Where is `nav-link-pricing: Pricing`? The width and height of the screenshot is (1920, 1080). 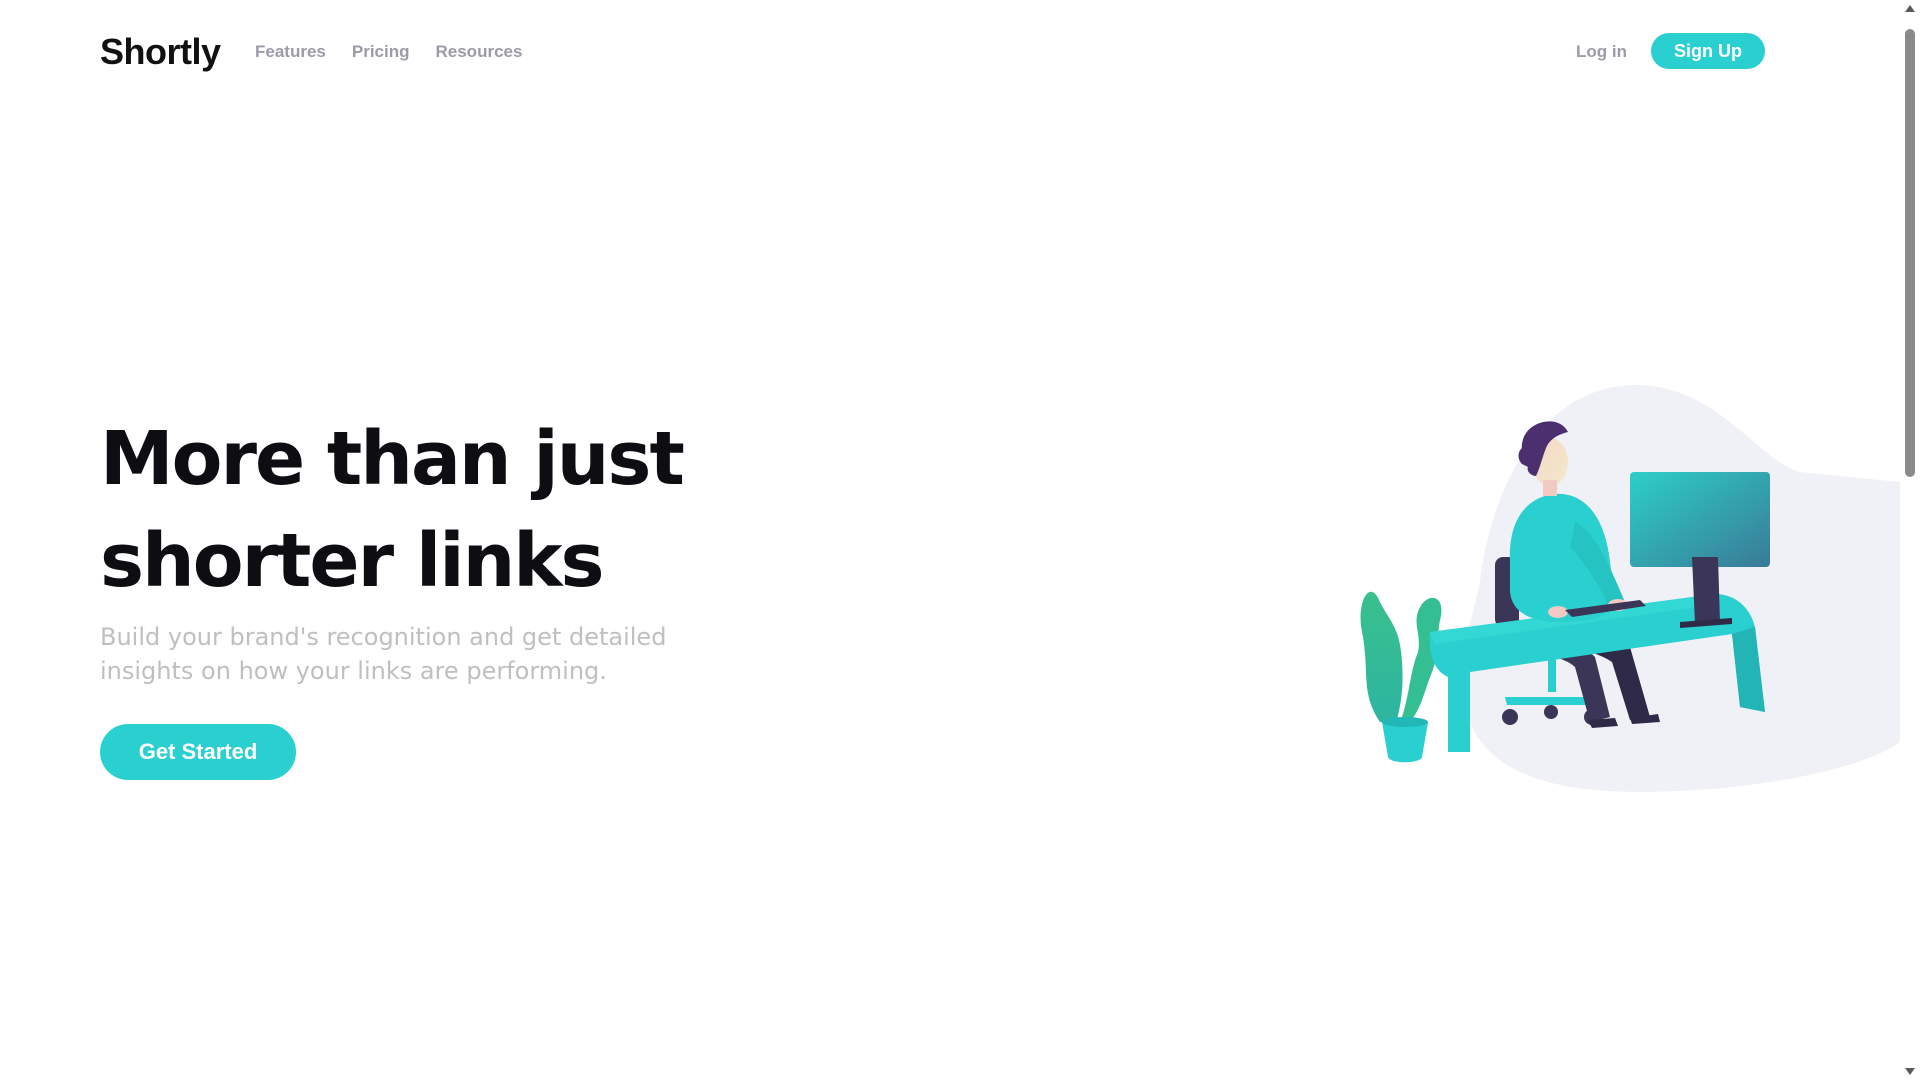
nav-link-pricing: Pricing is located at coordinates (381, 52).